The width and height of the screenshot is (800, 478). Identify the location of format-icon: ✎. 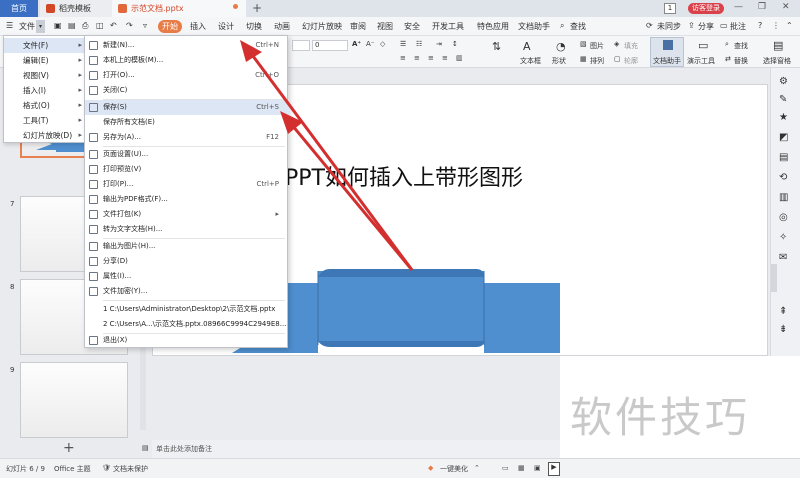
(785, 100).